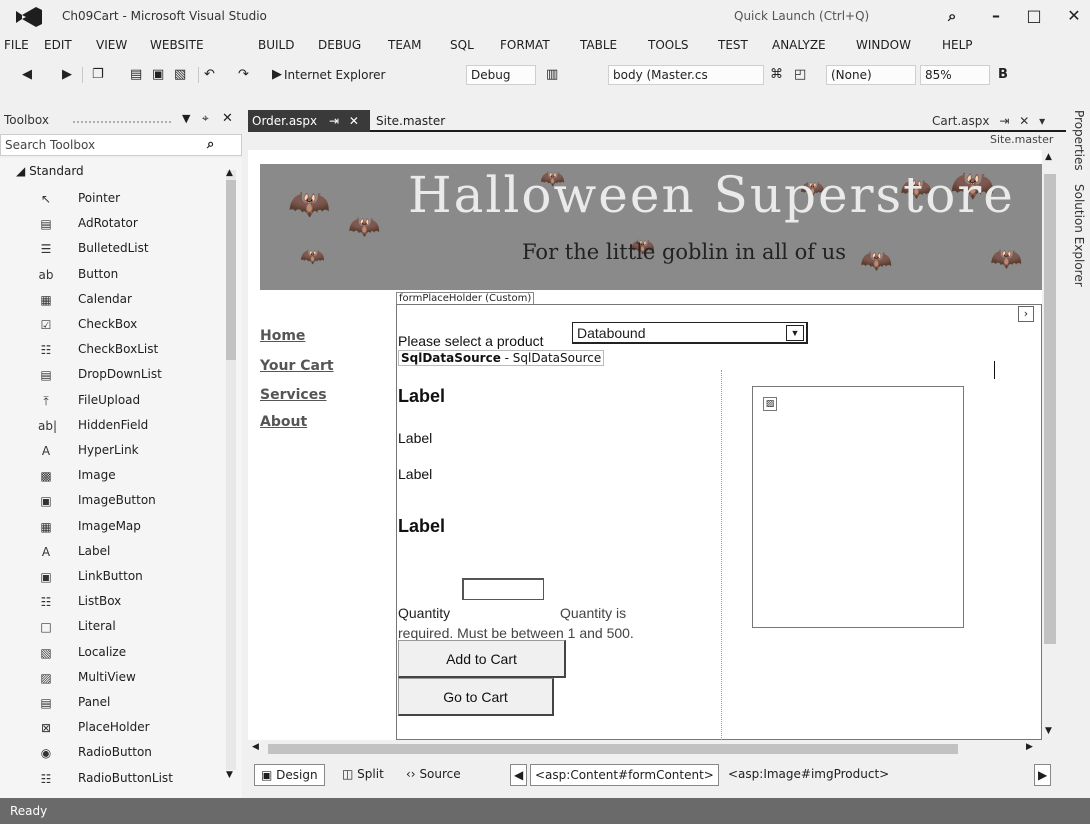  What do you see at coordinates (363, 775) in the screenshot?
I see `split-view-button: ◫ Split` at bounding box center [363, 775].